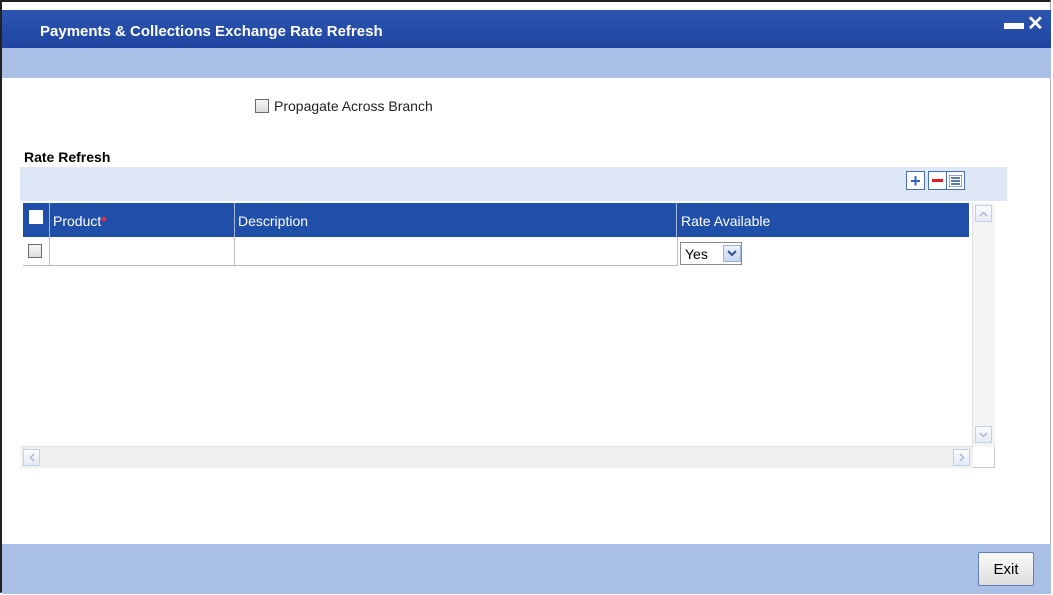 This screenshot has width=1053, height=595. Describe the element at coordinates (262, 106) in the screenshot. I see `propagate-across-branch-checkbox` at that location.